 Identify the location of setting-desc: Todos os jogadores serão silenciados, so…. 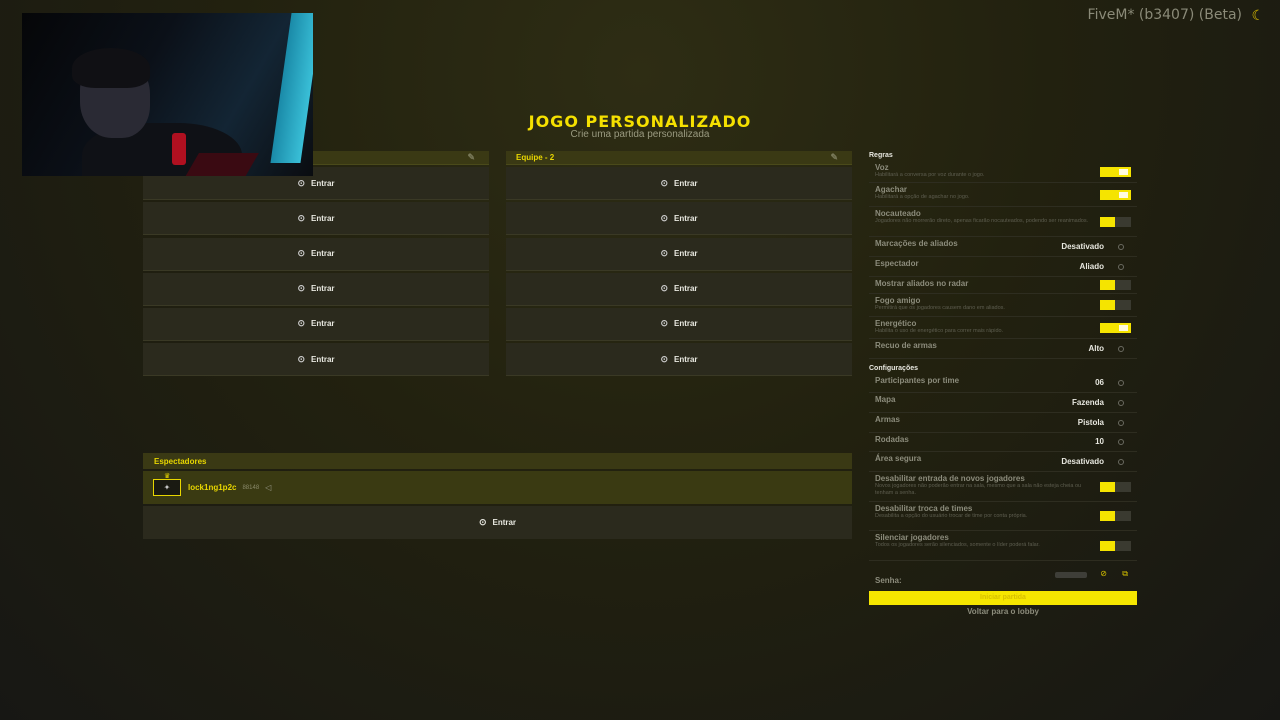
(957, 545).